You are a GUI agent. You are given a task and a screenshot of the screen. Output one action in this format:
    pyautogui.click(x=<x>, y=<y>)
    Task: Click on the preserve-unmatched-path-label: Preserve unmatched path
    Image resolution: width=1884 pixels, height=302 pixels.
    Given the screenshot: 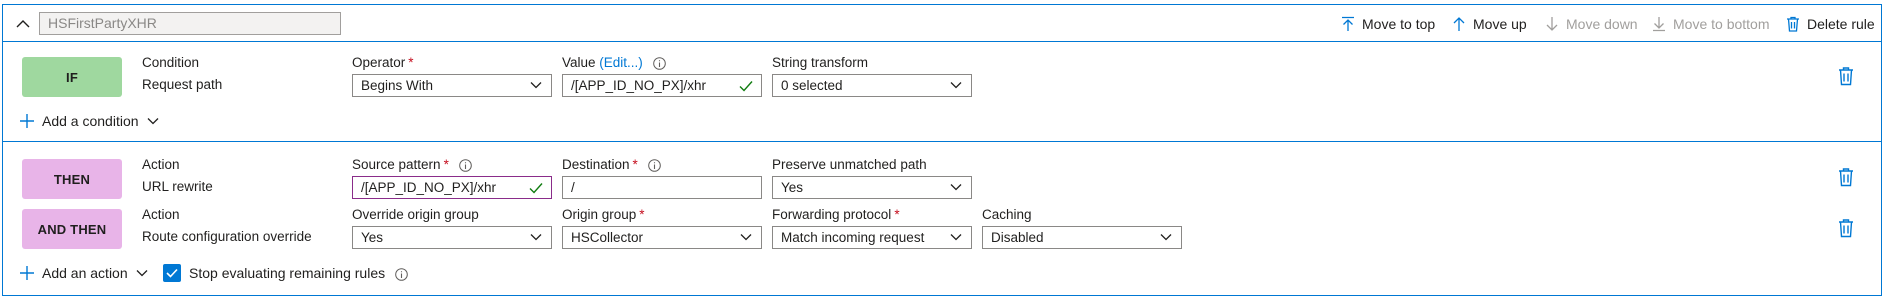 What is the action you would take?
    pyautogui.click(x=849, y=164)
    